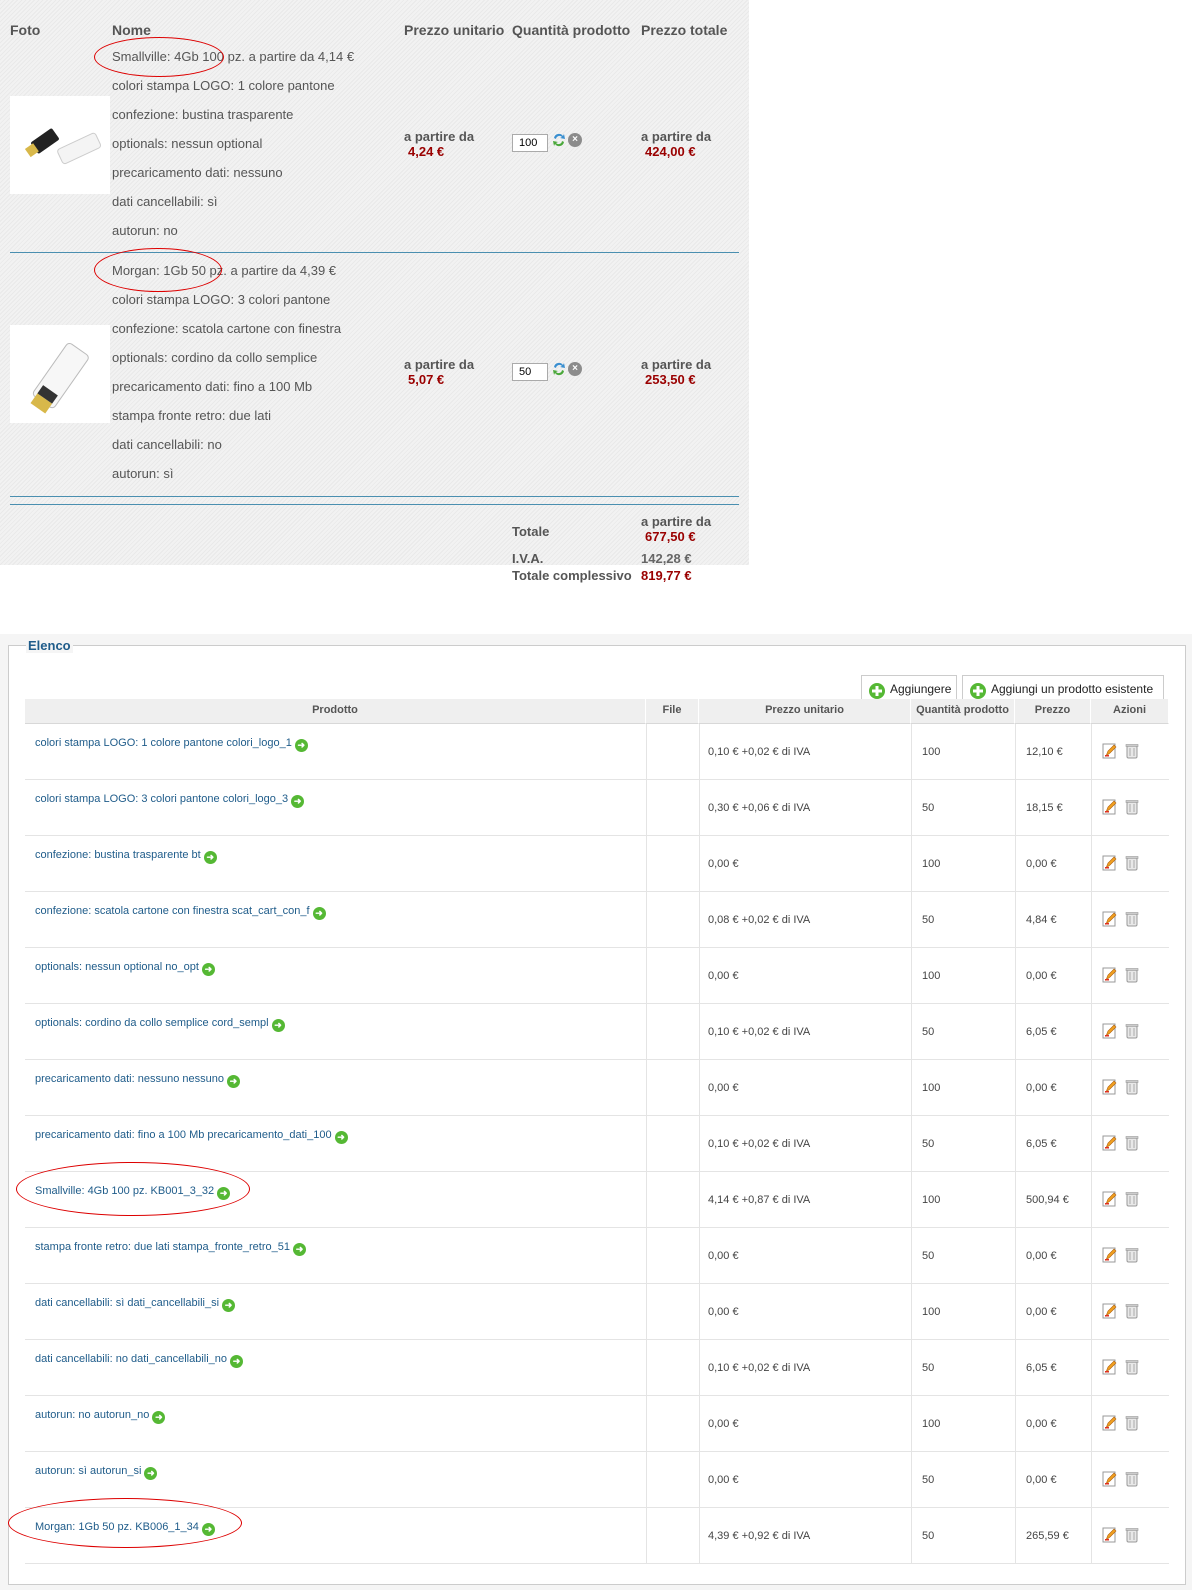 The image size is (1192, 1590). Describe the element at coordinates (963, 711) in the screenshot. I see `col-quantita: Quantità prodotto` at that location.